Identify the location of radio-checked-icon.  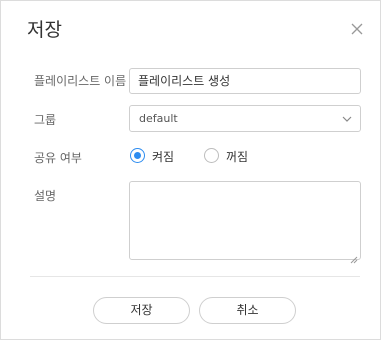
(137, 155).